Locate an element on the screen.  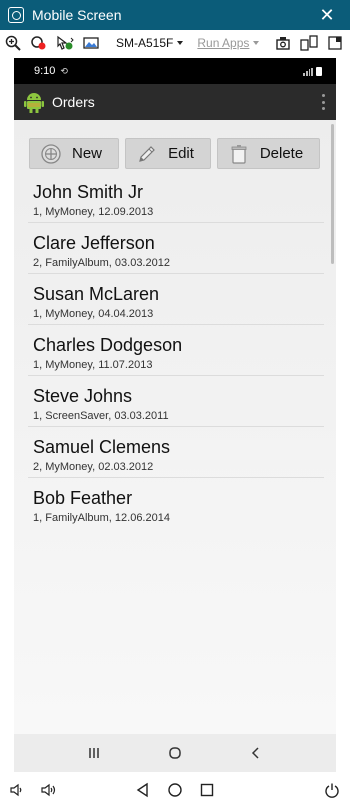
delete-button-label: Delete is located at coordinates (281, 153).